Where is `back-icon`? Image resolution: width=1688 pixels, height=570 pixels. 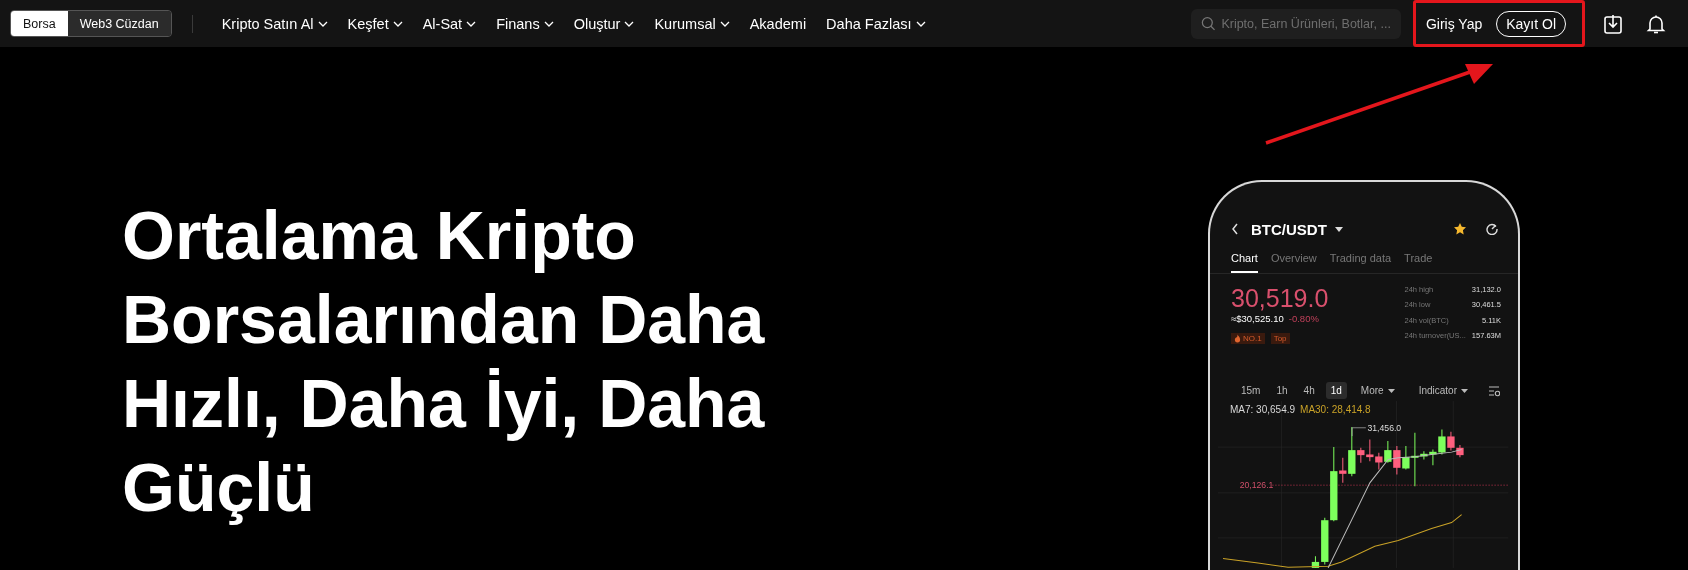 back-icon is located at coordinates (1235, 229).